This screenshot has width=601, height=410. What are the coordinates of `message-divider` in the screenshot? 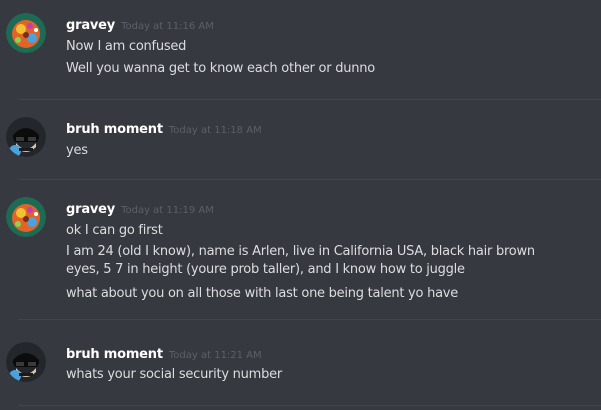 It's located at (309, 405).